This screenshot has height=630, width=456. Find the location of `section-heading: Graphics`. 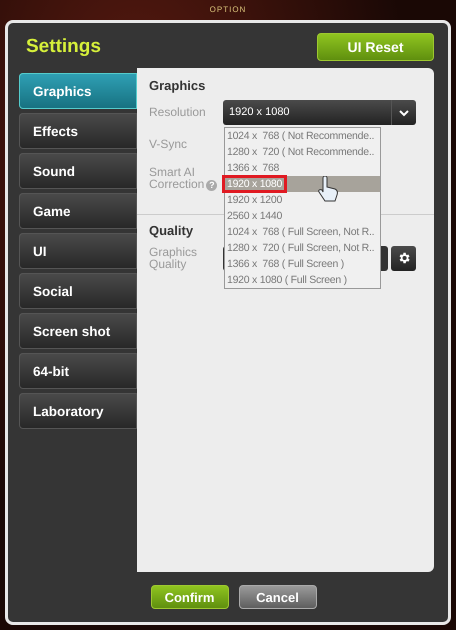

section-heading: Graphics is located at coordinates (177, 86).